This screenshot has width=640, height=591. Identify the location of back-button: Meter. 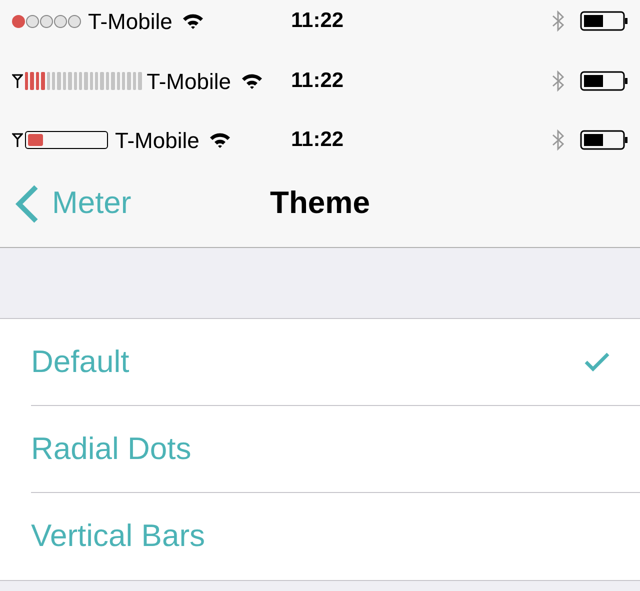
(73, 203).